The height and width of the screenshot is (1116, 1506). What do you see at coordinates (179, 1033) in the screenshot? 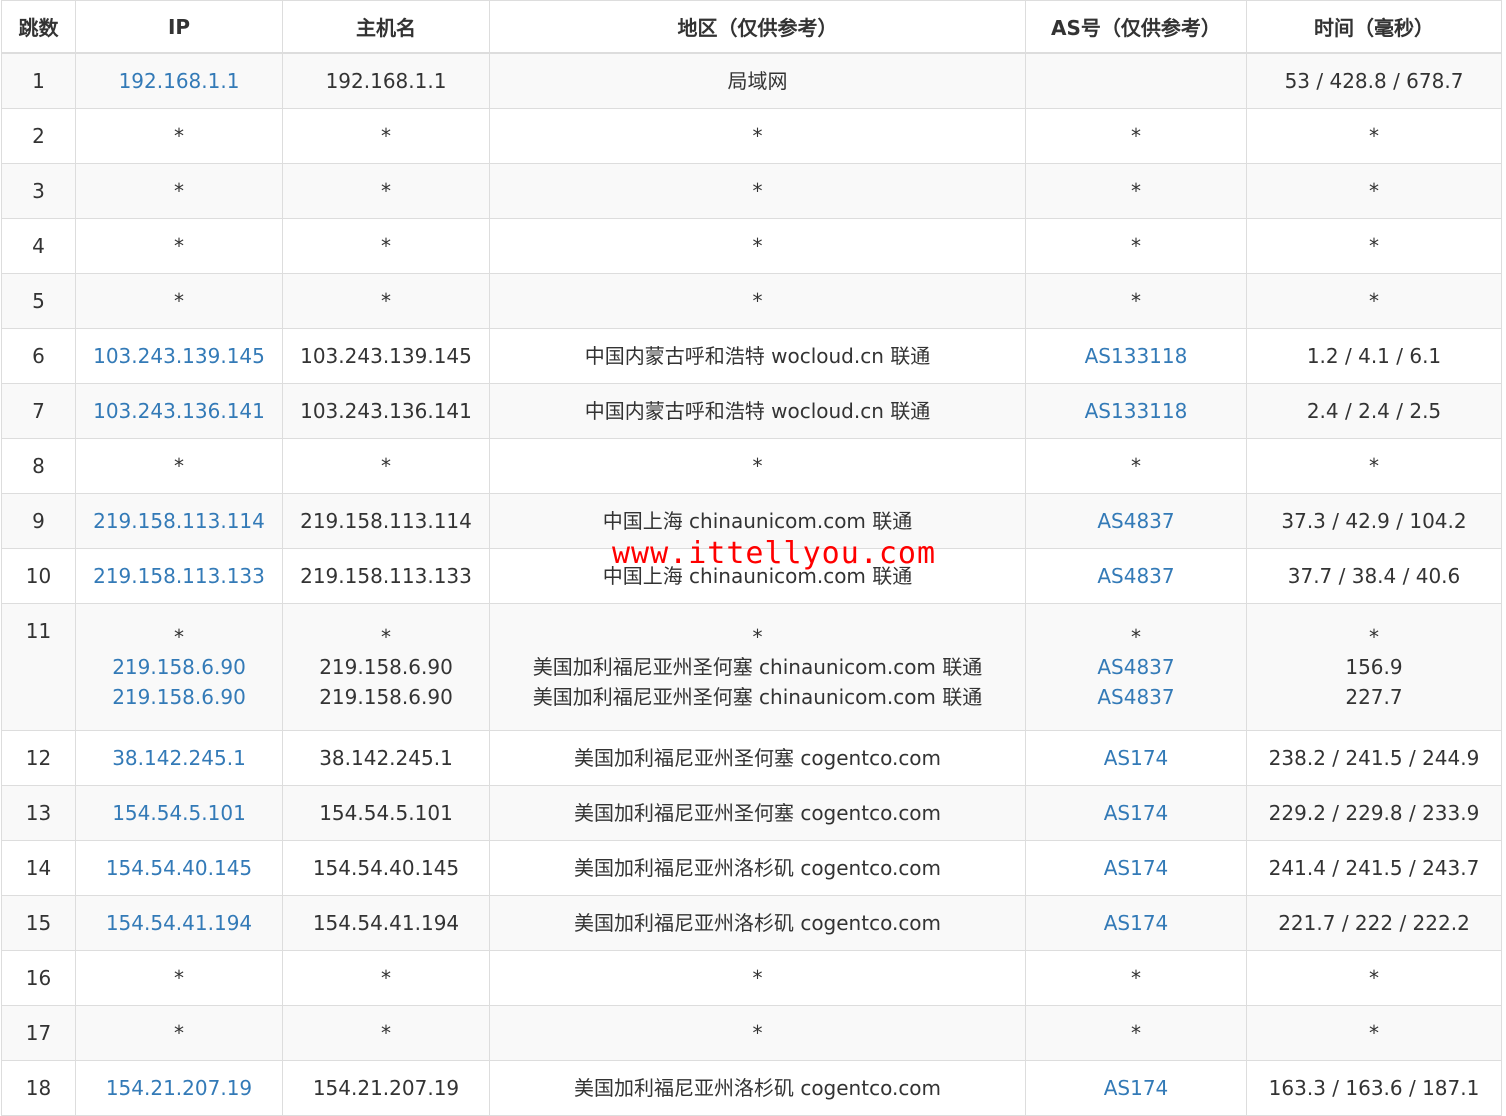
I see `ip-link: *` at bounding box center [179, 1033].